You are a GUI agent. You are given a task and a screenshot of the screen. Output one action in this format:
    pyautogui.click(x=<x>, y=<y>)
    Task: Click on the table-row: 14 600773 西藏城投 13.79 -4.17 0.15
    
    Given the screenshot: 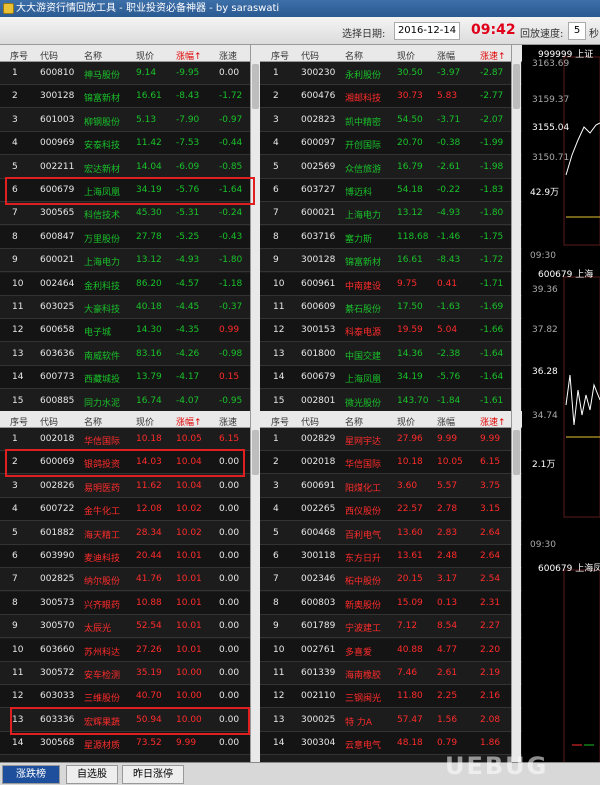 What is the action you would take?
    pyautogui.click(x=130, y=378)
    